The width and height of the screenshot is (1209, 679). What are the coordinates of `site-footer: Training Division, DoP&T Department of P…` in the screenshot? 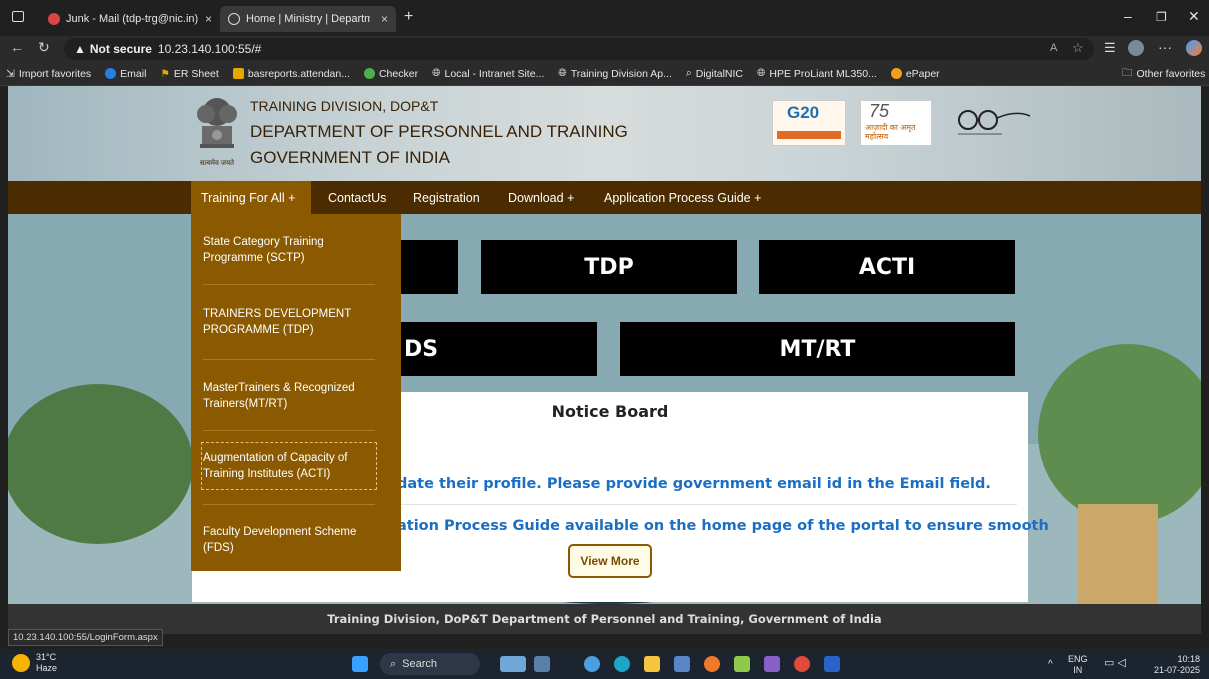 It's located at (604, 619).